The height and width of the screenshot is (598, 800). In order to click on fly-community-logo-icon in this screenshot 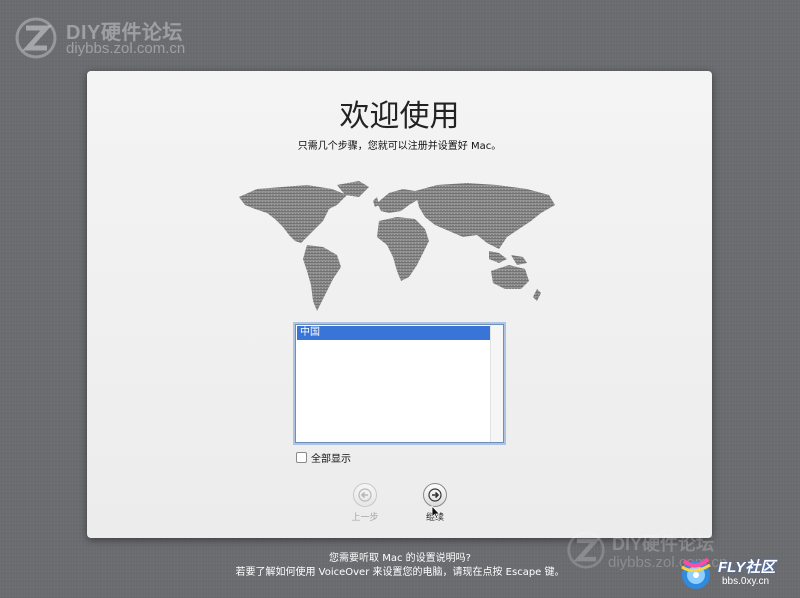, I will do `click(696, 573)`.